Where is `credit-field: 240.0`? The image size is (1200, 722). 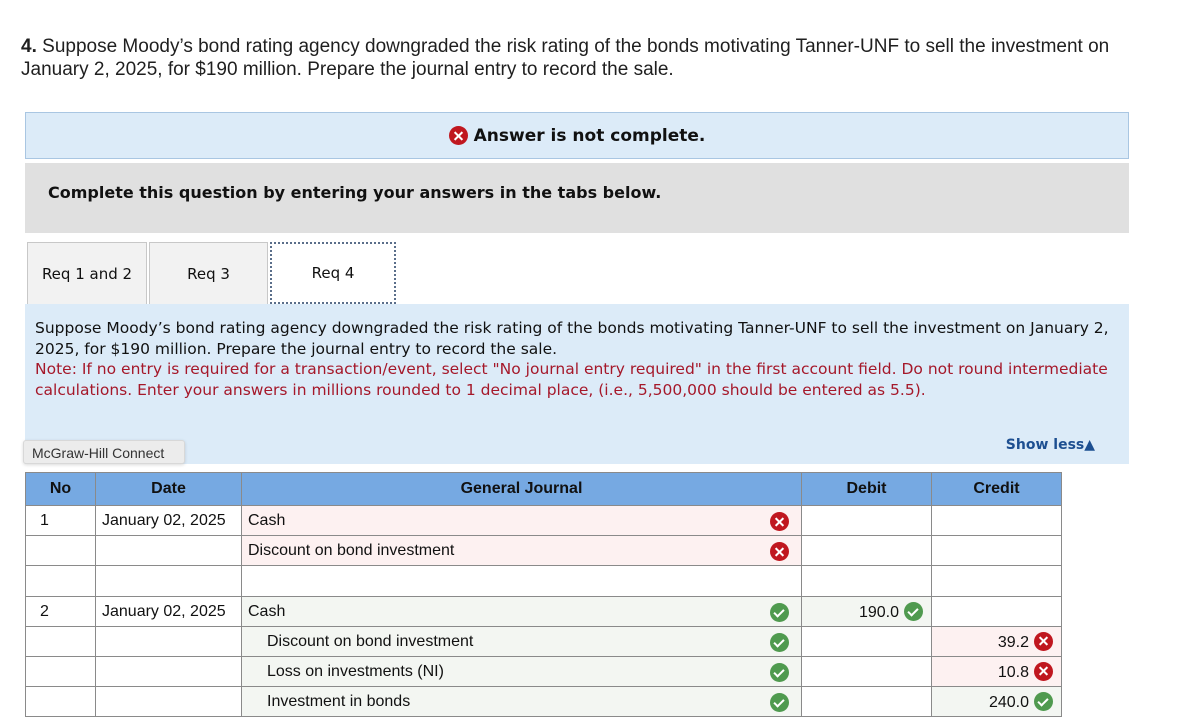
credit-field: 240.0 is located at coordinates (996, 701).